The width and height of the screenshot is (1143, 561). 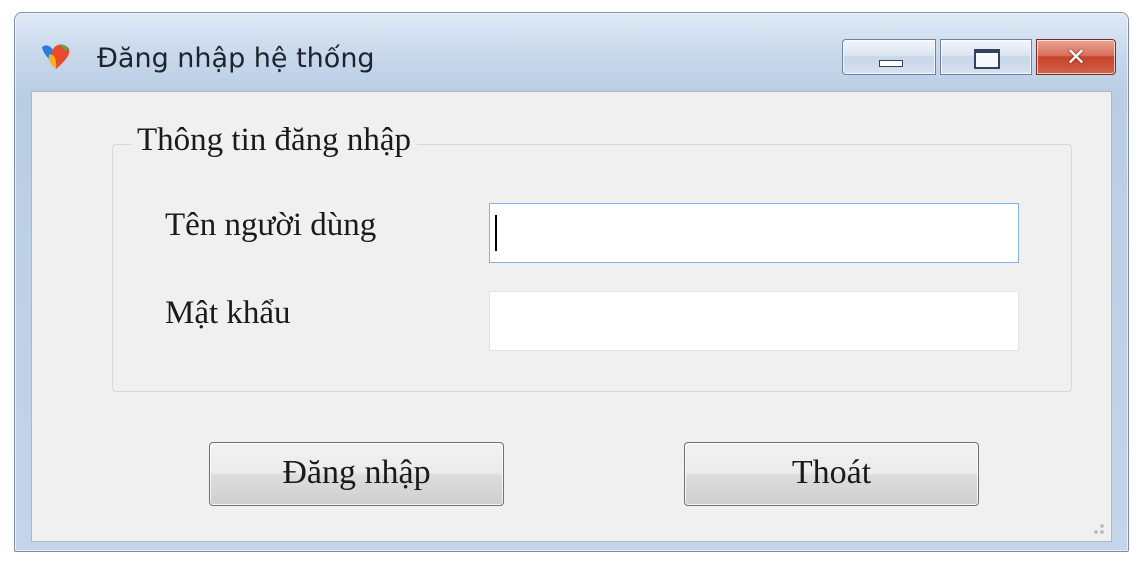 I want to click on window-title: Đăng nhập hệ thống, so click(x=236, y=58).